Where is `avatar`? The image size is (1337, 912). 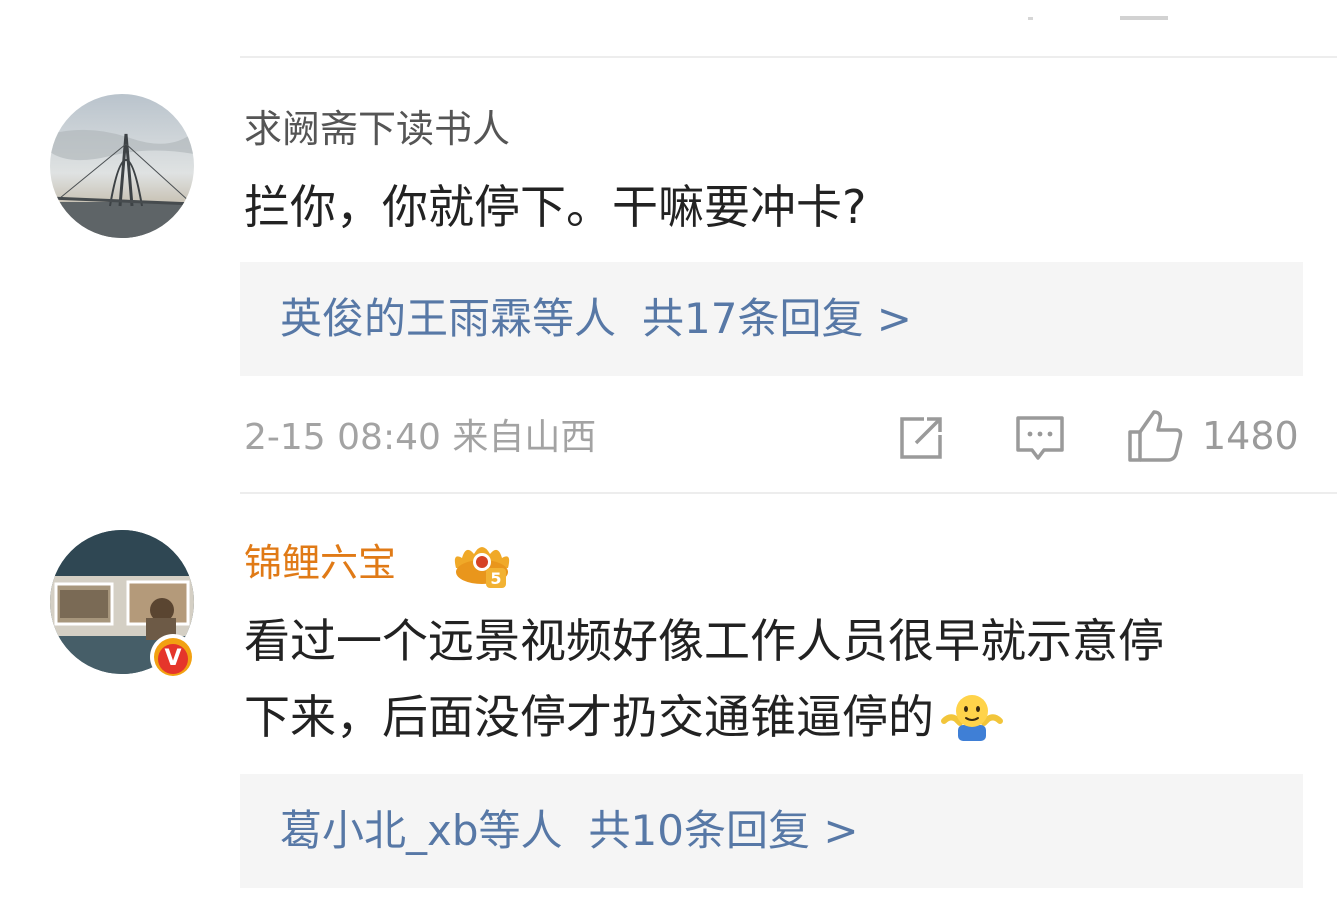
avatar is located at coordinates (122, 166).